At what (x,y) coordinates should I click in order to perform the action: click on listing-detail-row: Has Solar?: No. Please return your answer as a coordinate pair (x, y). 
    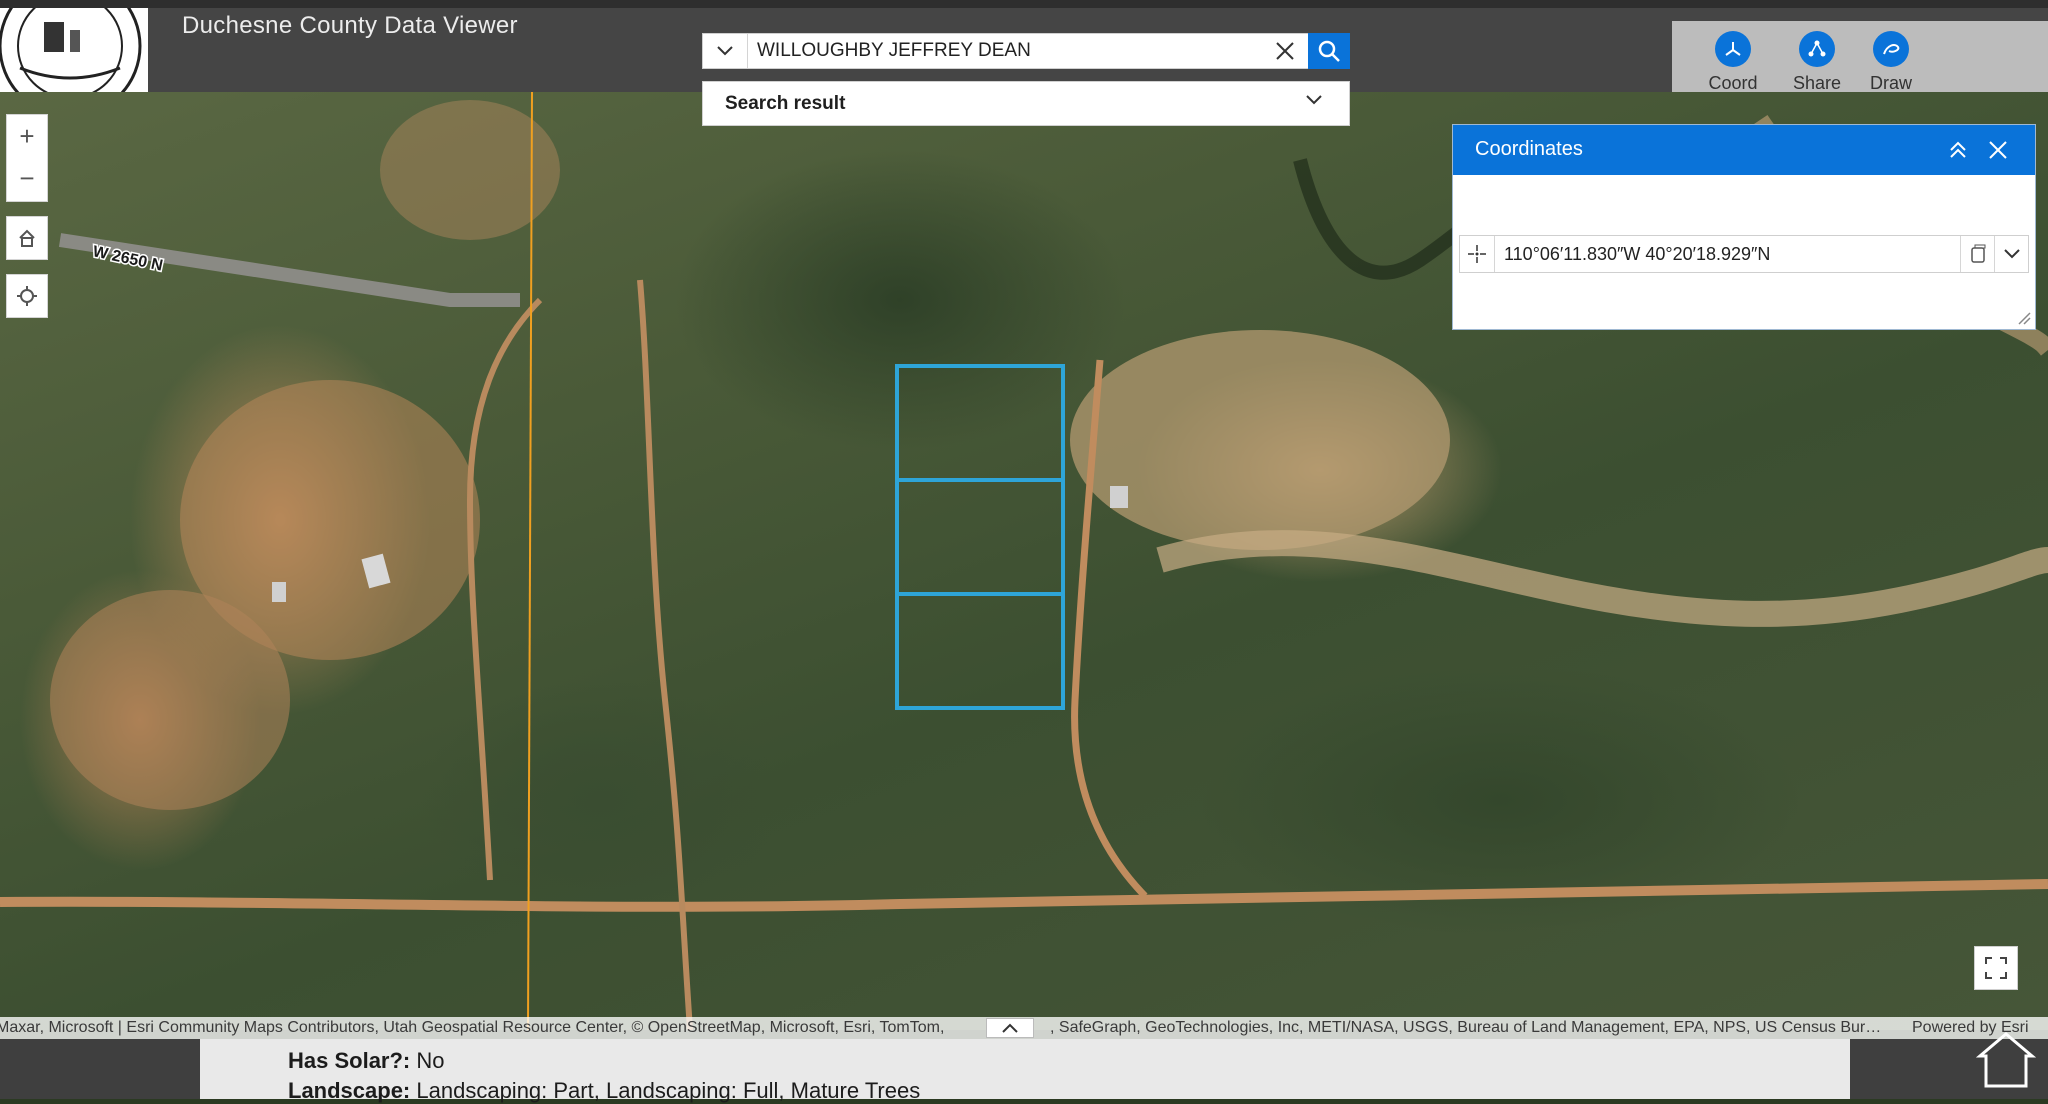
    Looking at the image, I should click on (366, 1061).